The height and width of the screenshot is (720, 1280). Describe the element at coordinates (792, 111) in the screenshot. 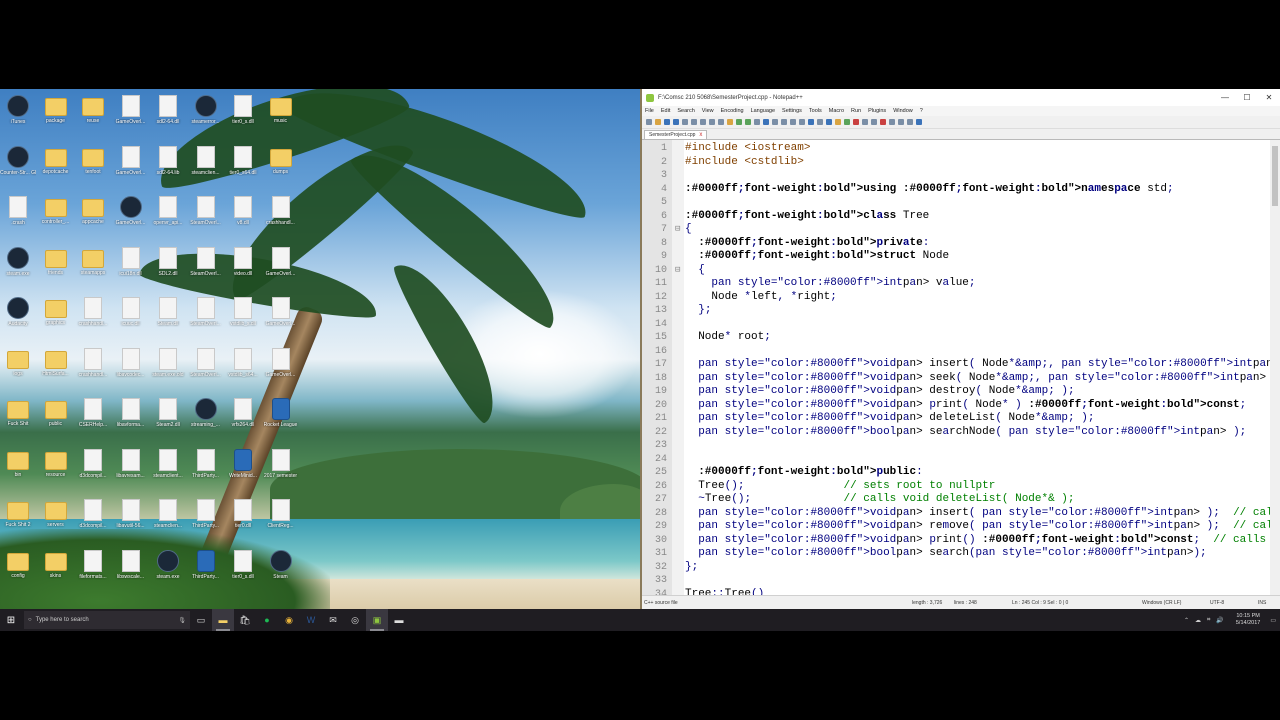

I see `menu-item-settings: Settings` at that location.